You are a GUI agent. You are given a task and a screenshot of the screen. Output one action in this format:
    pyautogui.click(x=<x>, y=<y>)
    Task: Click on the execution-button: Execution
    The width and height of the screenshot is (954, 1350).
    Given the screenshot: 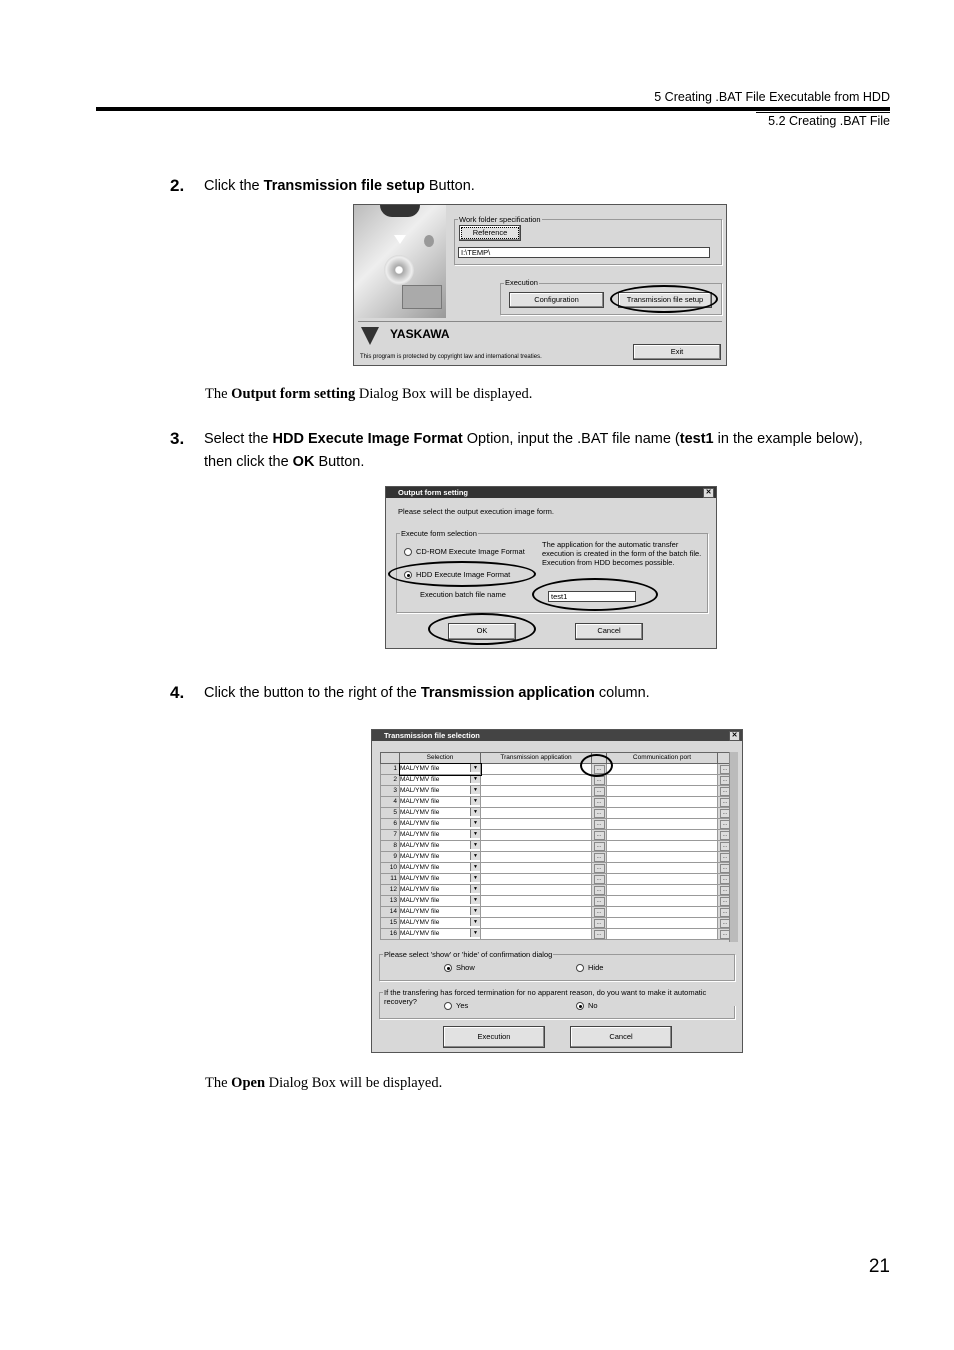 What is the action you would take?
    pyautogui.click(x=494, y=1037)
    